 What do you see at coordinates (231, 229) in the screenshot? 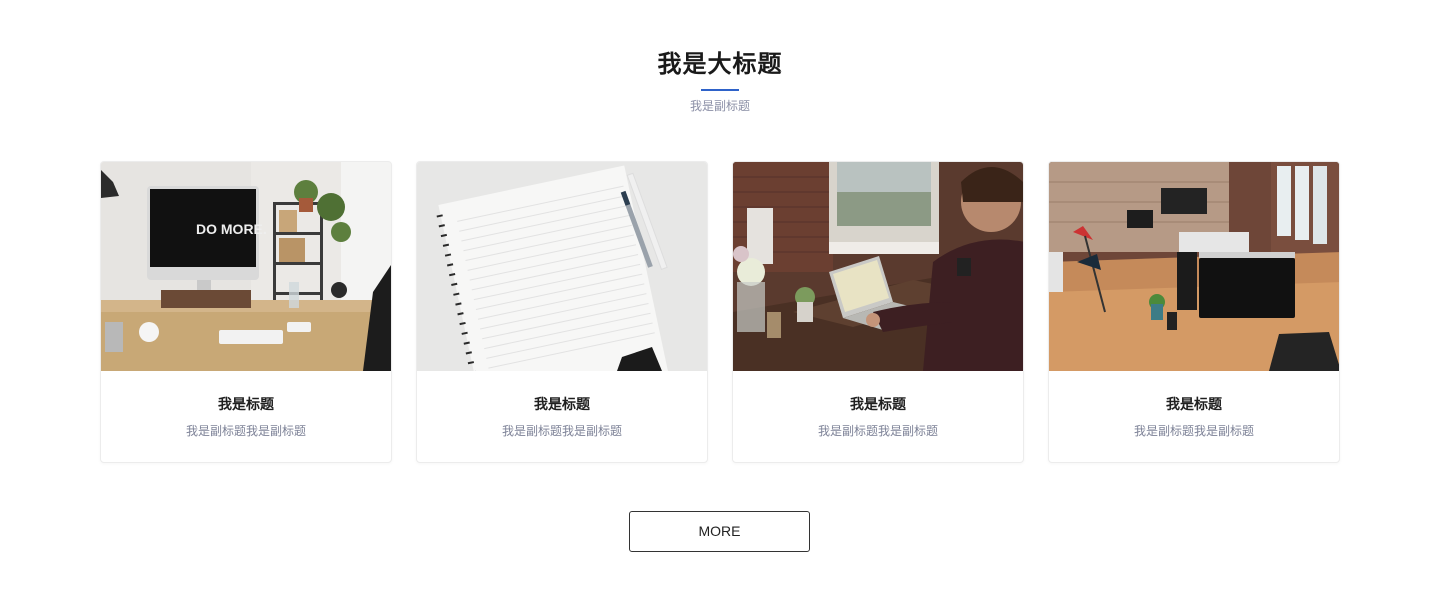
I see `do-more-screen-text: DO MORE.` at bounding box center [231, 229].